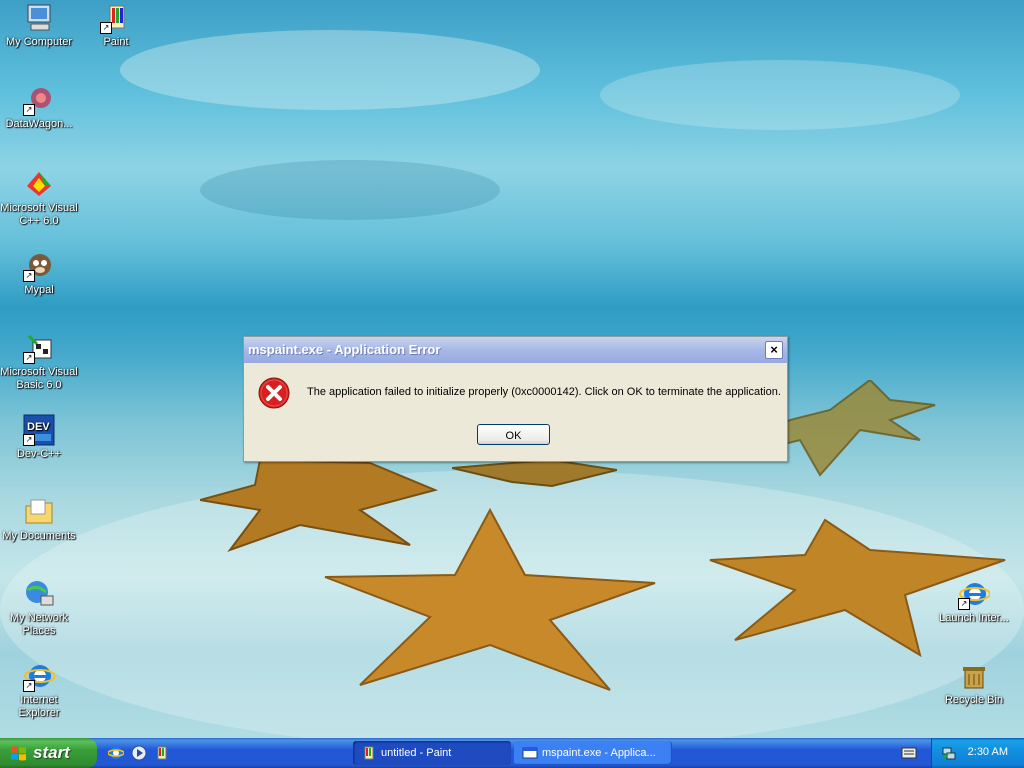  I want to click on paint-icon, so click(369, 753).